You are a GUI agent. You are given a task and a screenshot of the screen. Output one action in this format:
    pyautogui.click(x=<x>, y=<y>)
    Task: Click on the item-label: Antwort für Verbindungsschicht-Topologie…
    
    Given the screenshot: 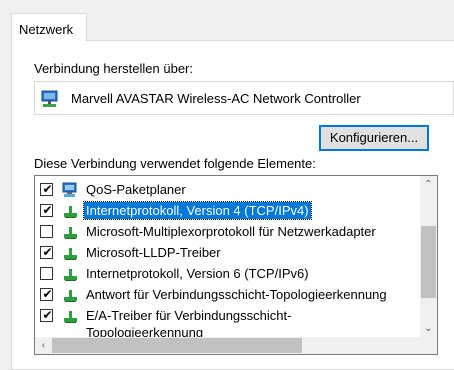 What is the action you would take?
    pyautogui.click(x=236, y=294)
    